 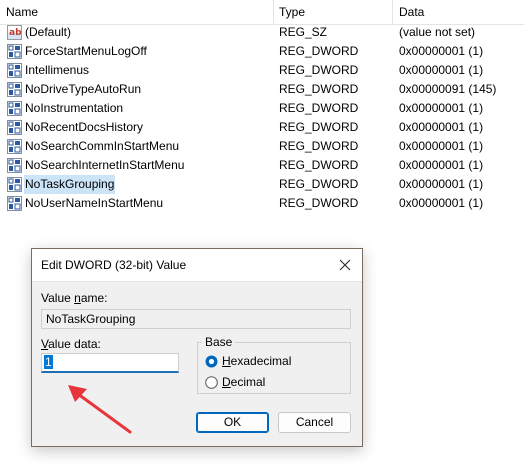 What do you see at coordinates (102, 146) in the screenshot?
I see `value-name: NoSearchCommInStartMenu` at bounding box center [102, 146].